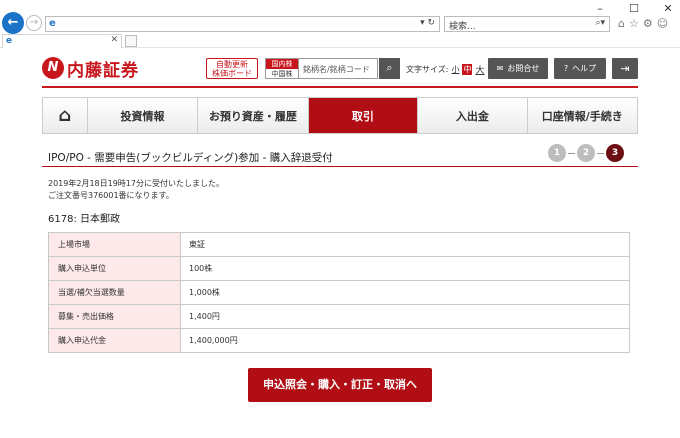  I want to click on auto-board-line2: 株価ボード, so click(232, 73).